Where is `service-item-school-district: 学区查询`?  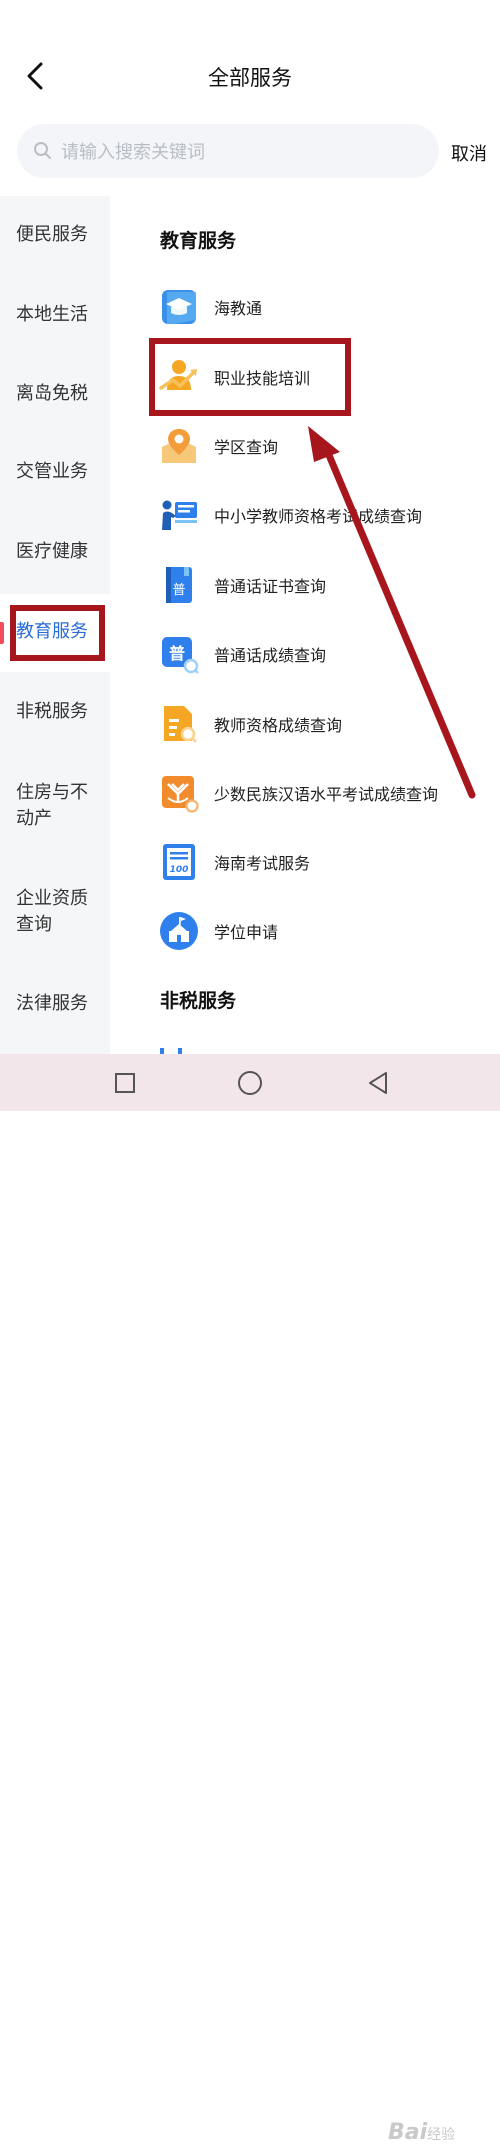
service-item-school-district: 学区查询 is located at coordinates (321, 446).